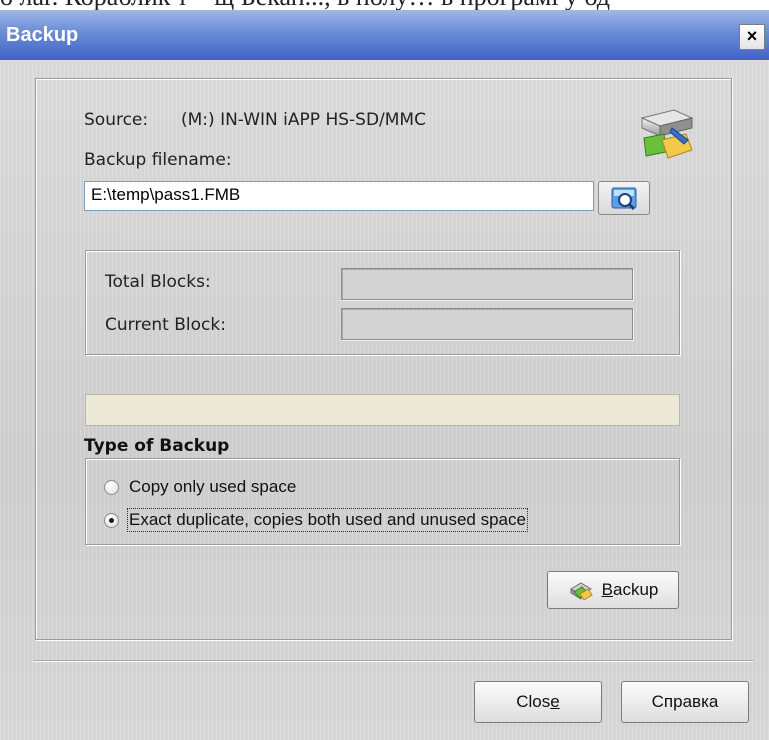 Image resolution: width=769 pixels, height=740 pixels. Describe the element at coordinates (339, 196) in the screenshot. I see `backup-filename-input: E:\temp\pass1.FMB` at that location.